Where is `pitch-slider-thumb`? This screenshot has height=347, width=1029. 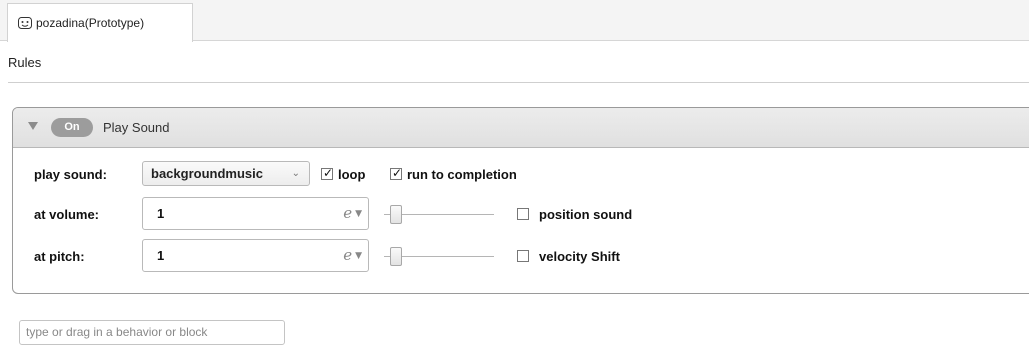
pitch-slider-thumb is located at coordinates (396, 256).